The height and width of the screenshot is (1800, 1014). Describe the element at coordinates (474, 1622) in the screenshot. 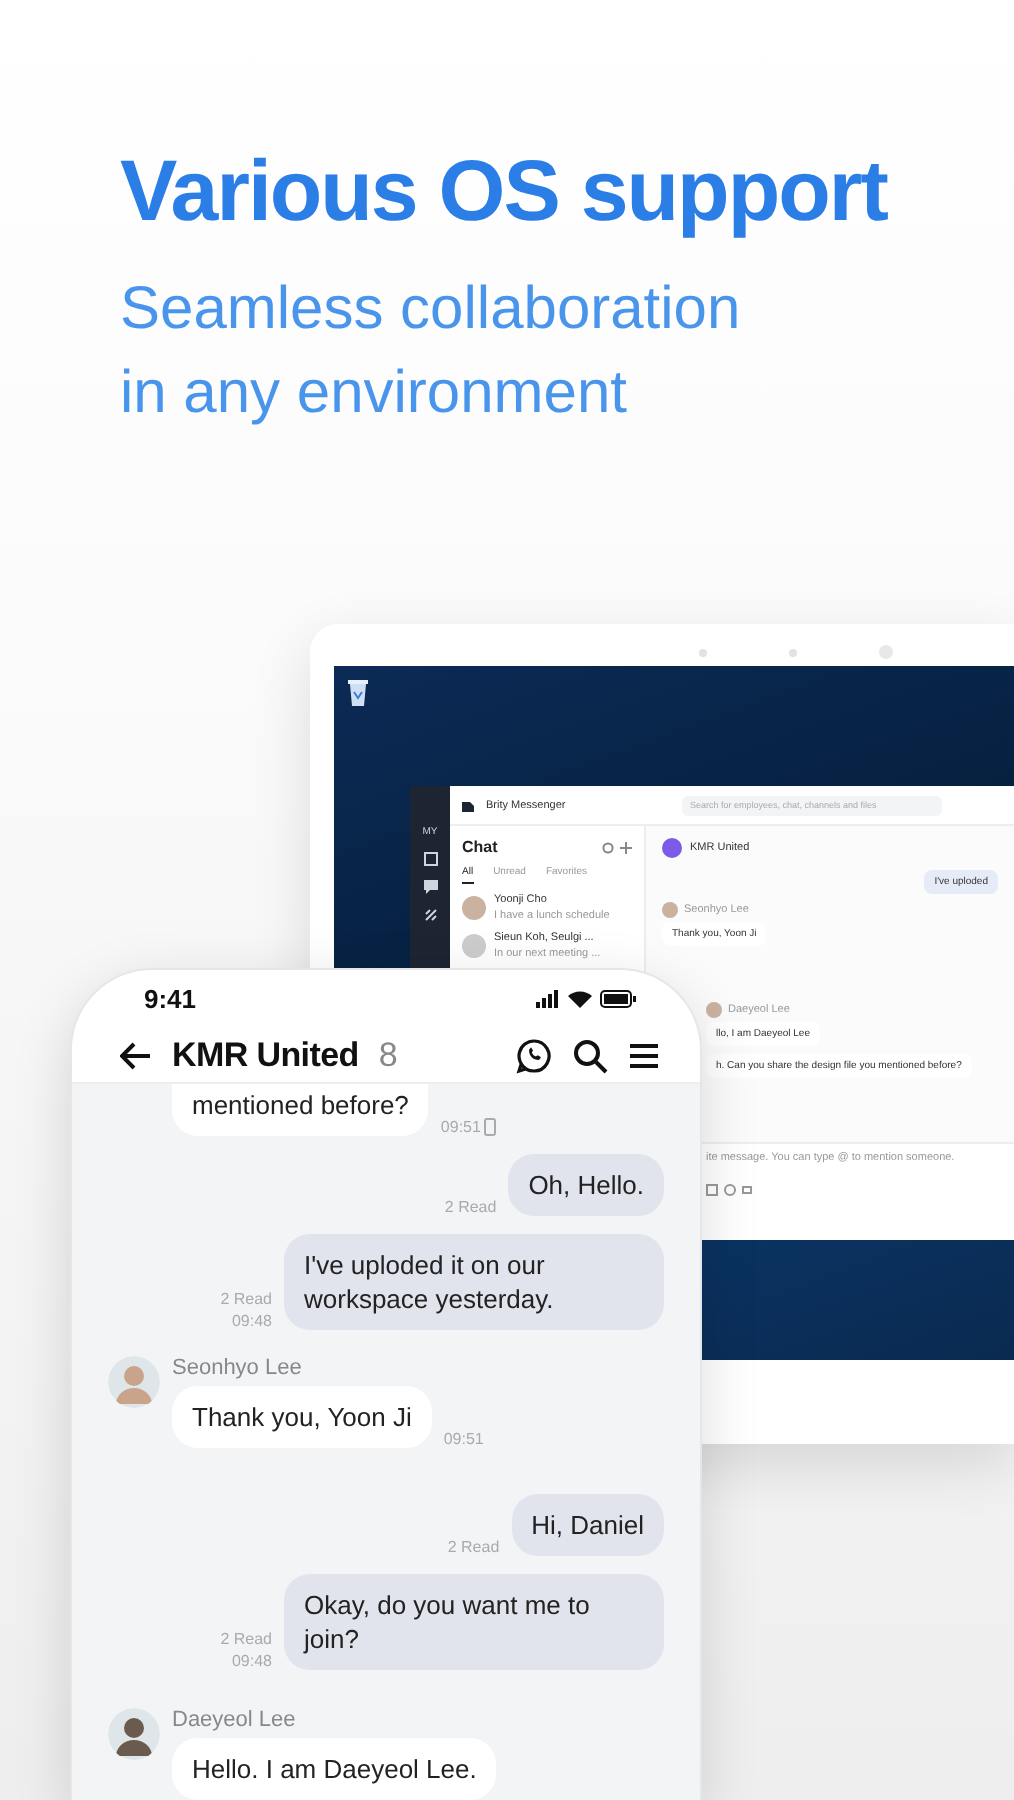

I see `message-bubble: Okay, do you want me to join?` at that location.